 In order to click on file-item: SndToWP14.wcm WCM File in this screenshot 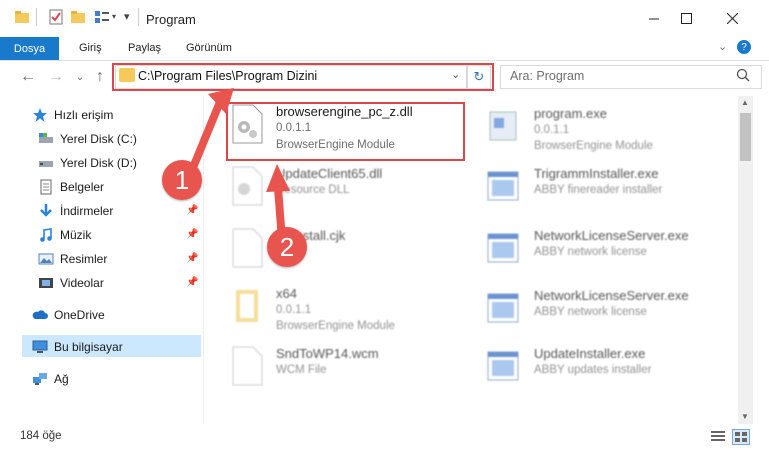, I will do `click(345, 368)`.